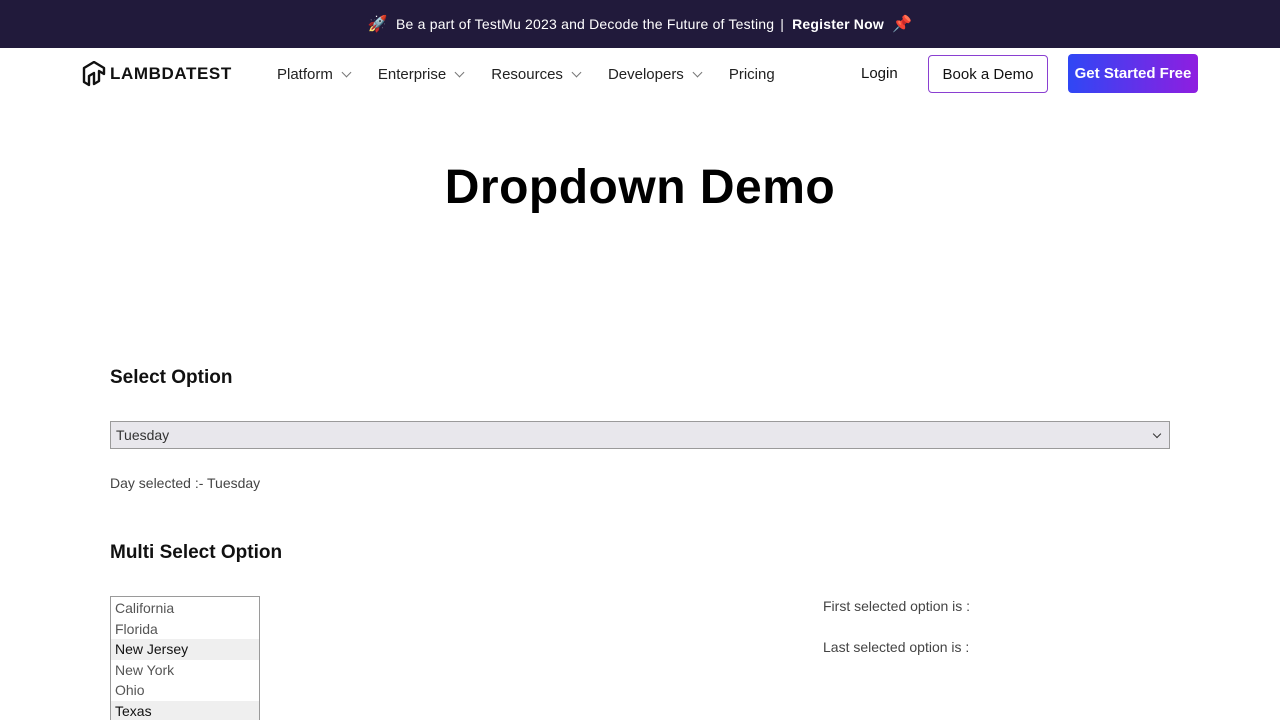  I want to click on menu-item-label: Resources, so click(527, 74).